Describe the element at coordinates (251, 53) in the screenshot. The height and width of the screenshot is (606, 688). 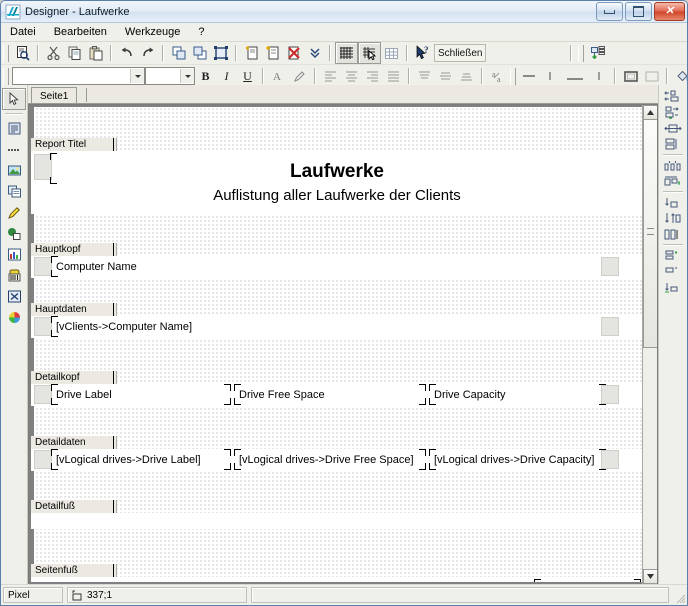
I see `new-page-icon` at that location.